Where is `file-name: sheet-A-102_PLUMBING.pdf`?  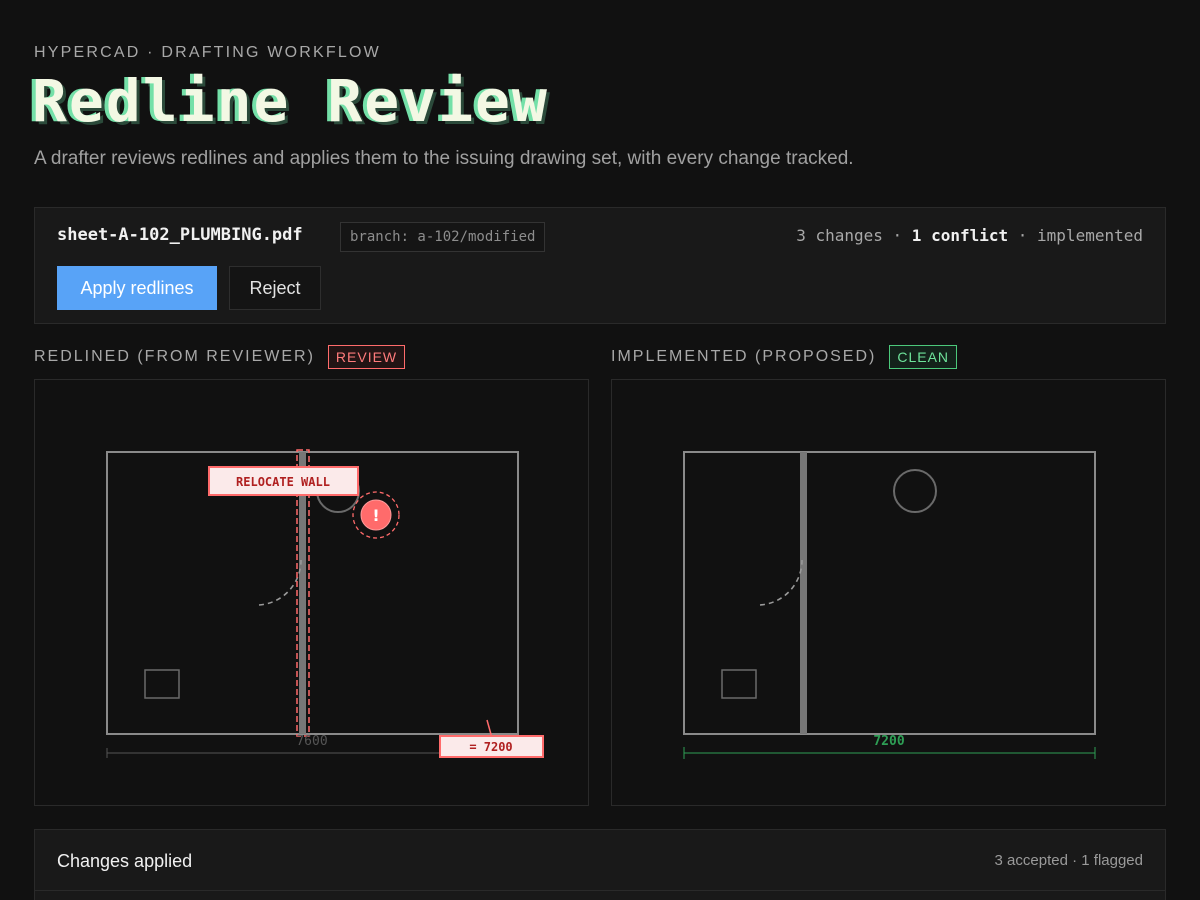
file-name: sheet-A-102_PLUMBING.pdf is located at coordinates (180, 235).